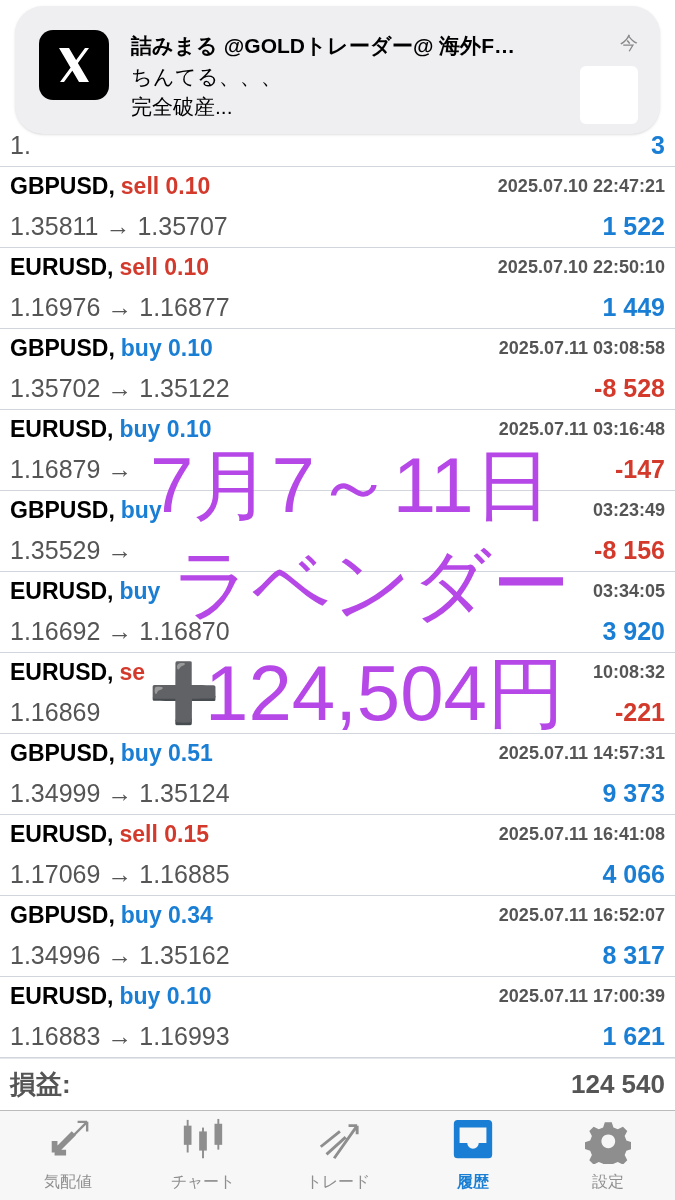 Image resolution: width=675 pixels, height=1200 pixels. Describe the element at coordinates (607, 1155) in the screenshot. I see `tab: 設定` at that location.